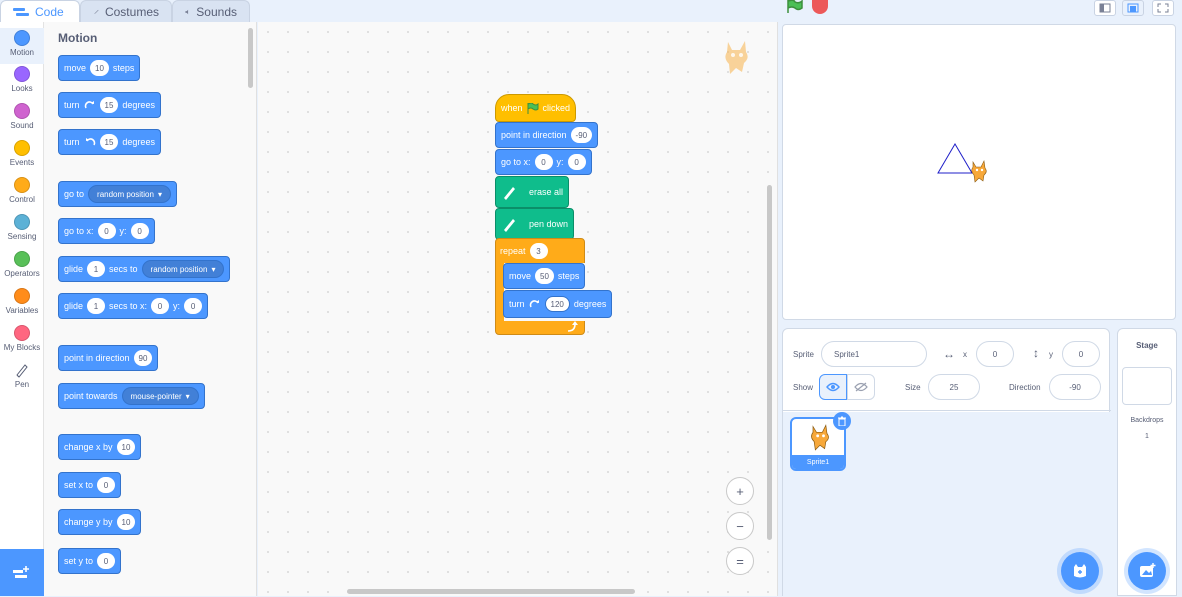 This screenshot has height=597, width=1182. Describe the element at coordinates (90, 142) in the screenshot. I see `rotate-left-icon` at that location.